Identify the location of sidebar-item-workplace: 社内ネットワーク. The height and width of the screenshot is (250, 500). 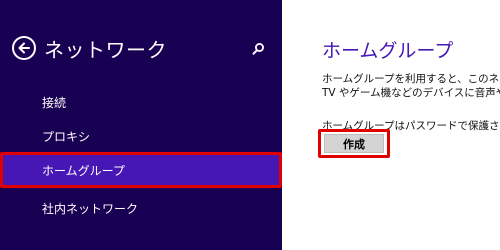
(141, 208).